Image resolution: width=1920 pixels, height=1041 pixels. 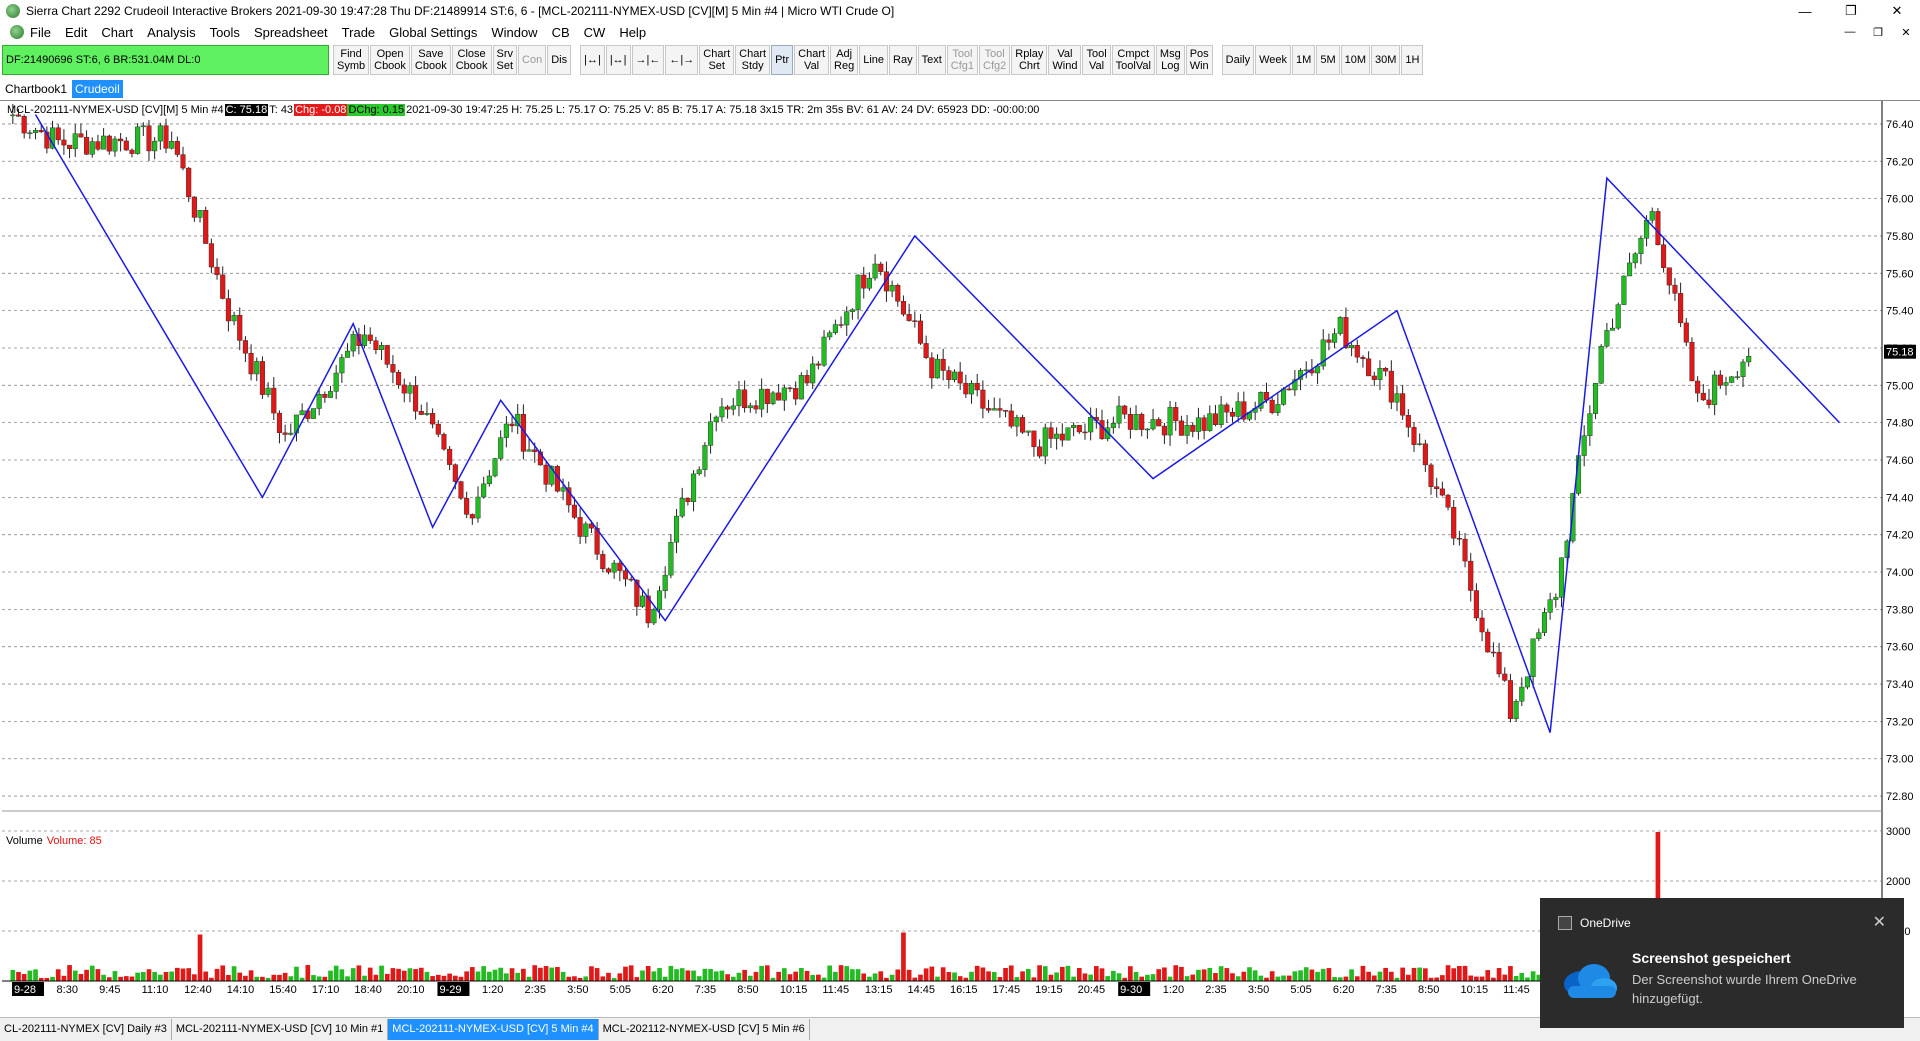 What do you see at coordinates (514, 32) in the screenshot?
I see `menu-window: Window` at bounding box center [514, 32].